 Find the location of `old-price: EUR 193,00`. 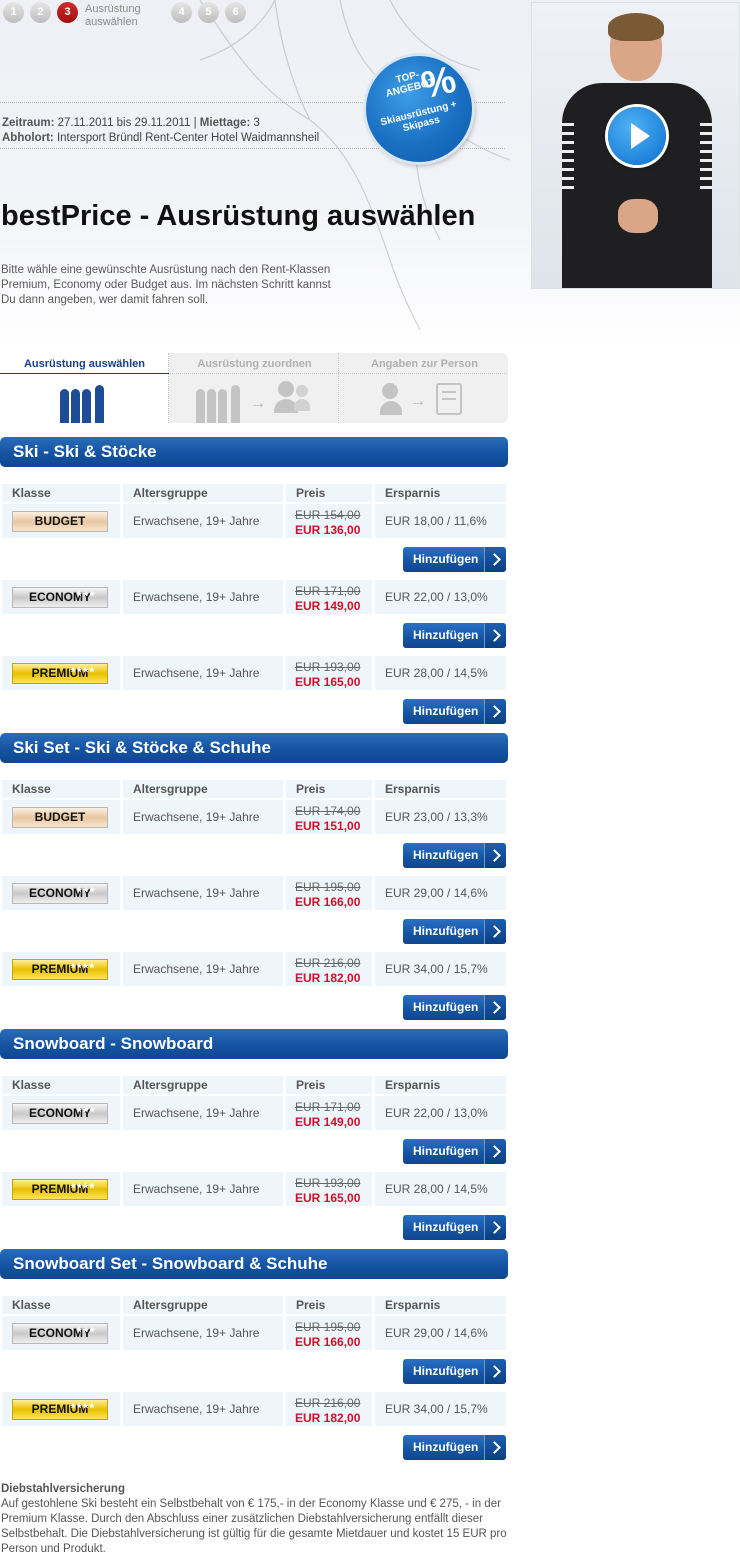

old-price: EUR 193,00 is located at coordinates (328, 667).